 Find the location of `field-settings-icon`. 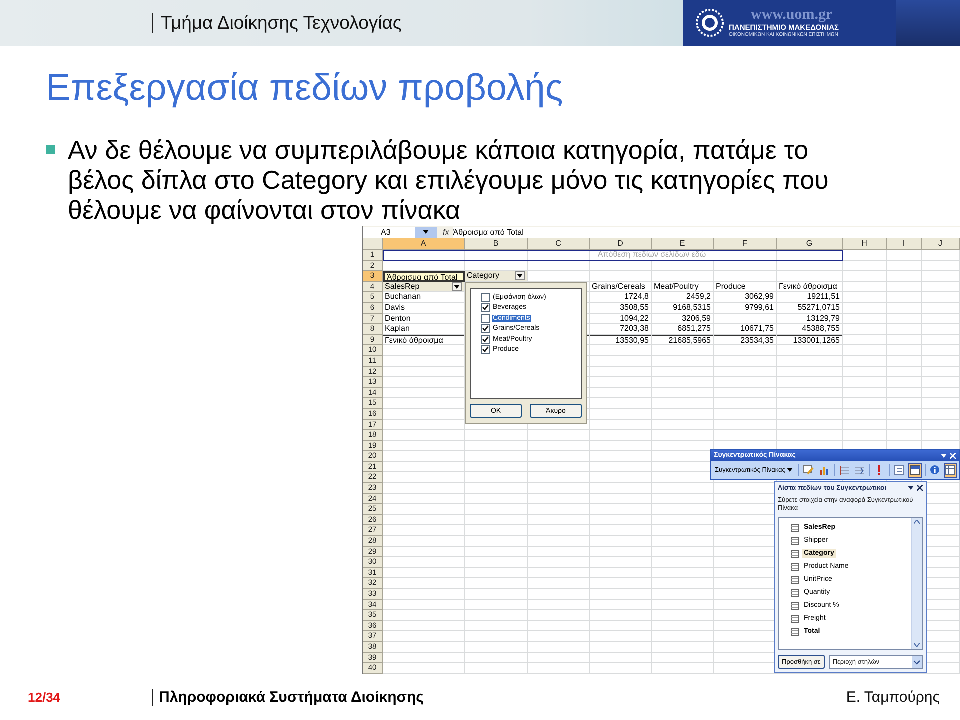

field-settings-icon is located at coordinates (900, 470).